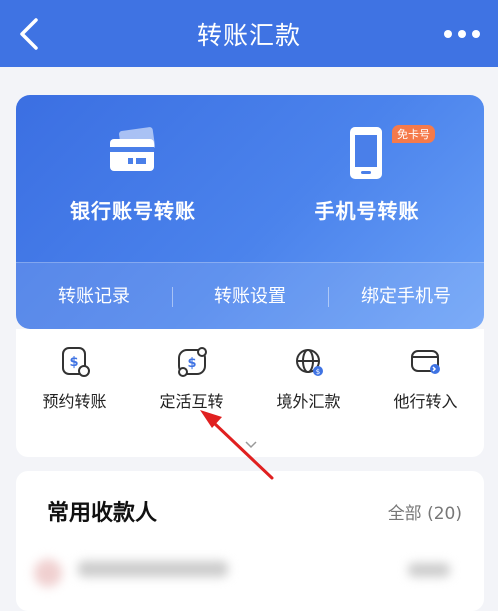  I want to click on bind-phone-link: 绑定手机号, so click(406, 296).